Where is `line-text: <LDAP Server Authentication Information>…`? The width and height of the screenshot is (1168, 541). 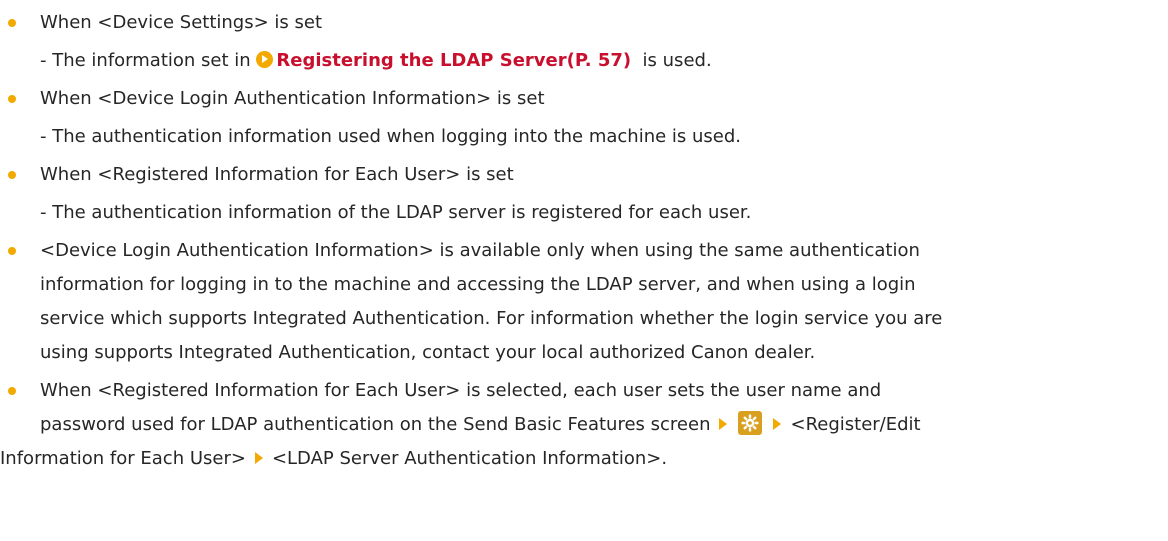
line-text: <LDAP Server Authentication Information>… is located at coordinates (469, 458).